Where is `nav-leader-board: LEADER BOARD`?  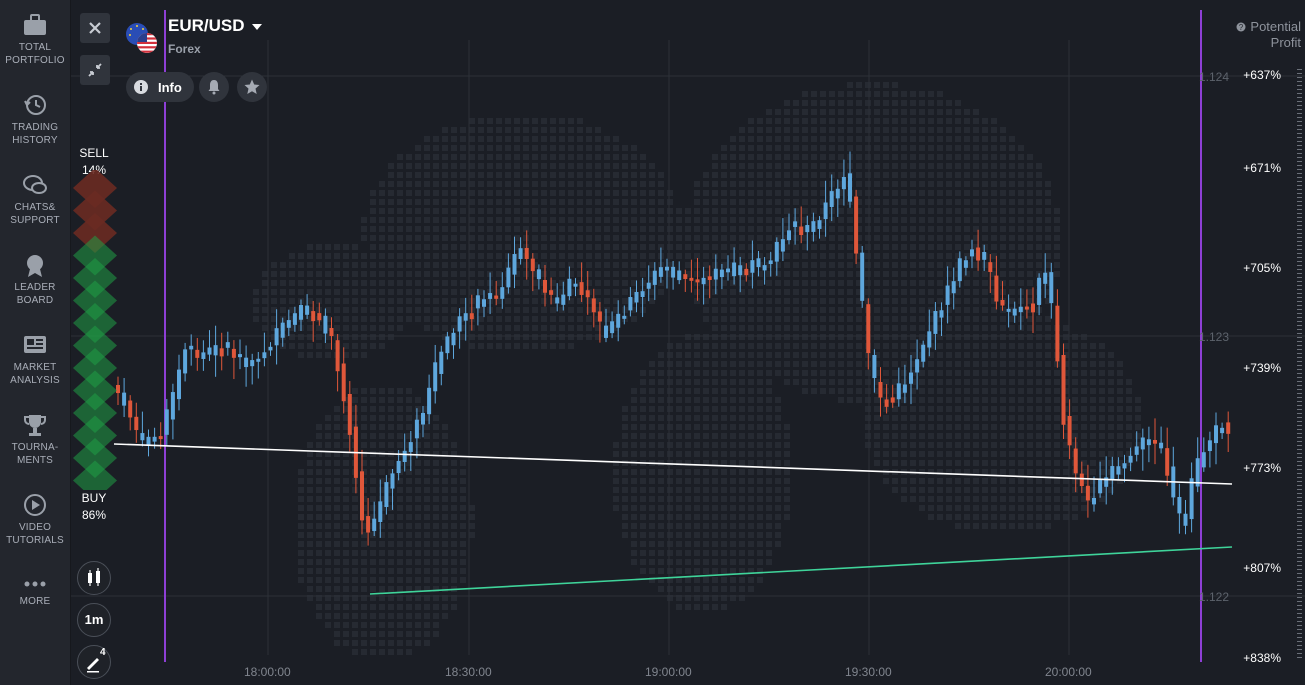
nav-leader-board: LEADER BOARD is located at coordinates (35, 280).